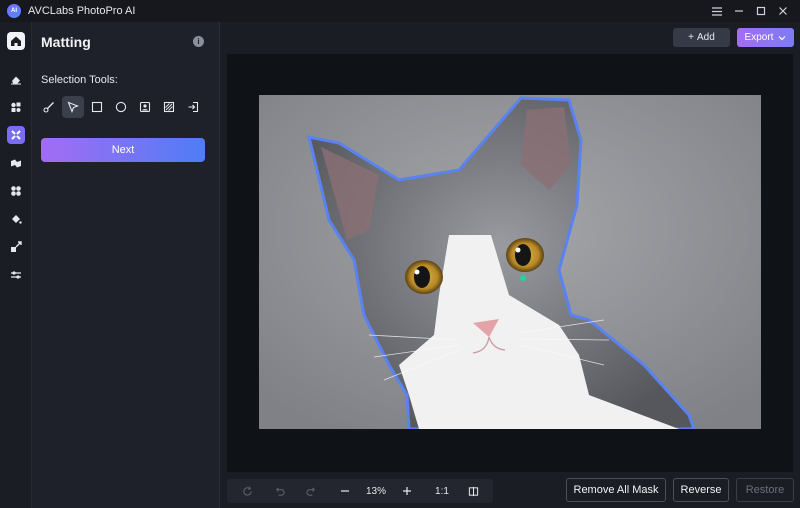 The height and width of the screenshot is (508, 800). Describe the element at coordinates (706, 37) in the screenshot. I see `add-label: Add` at that location.